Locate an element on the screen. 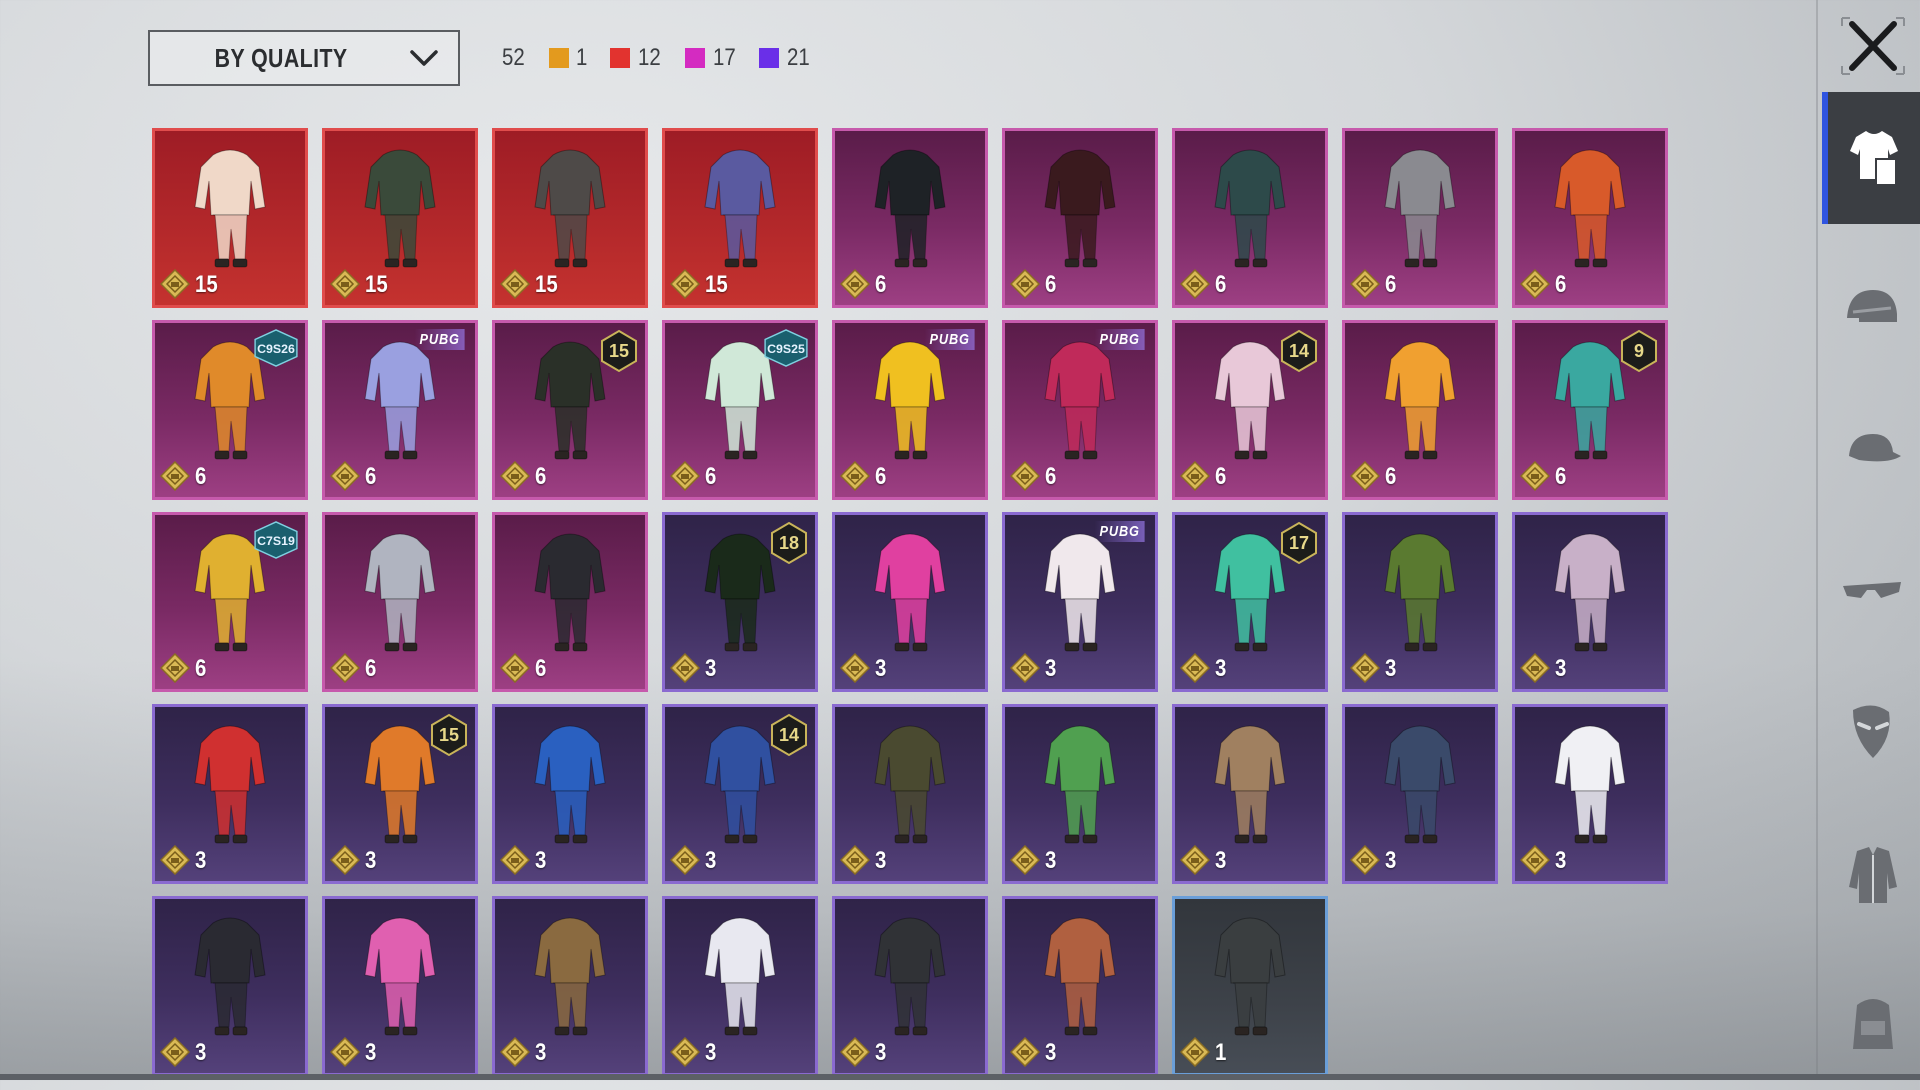 Image resolution: width=1920 pixels, height=1090 pixels. outfit-card: 1 is located at coordinates (1250, 986).